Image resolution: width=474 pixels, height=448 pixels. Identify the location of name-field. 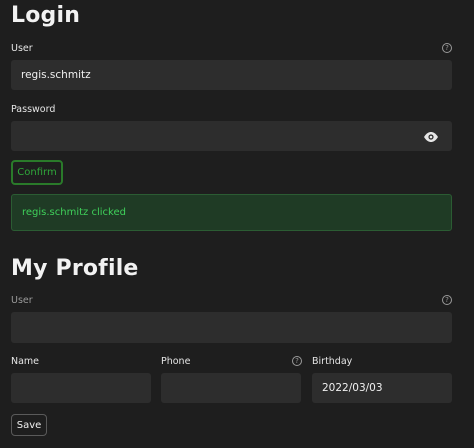
(81, 388).